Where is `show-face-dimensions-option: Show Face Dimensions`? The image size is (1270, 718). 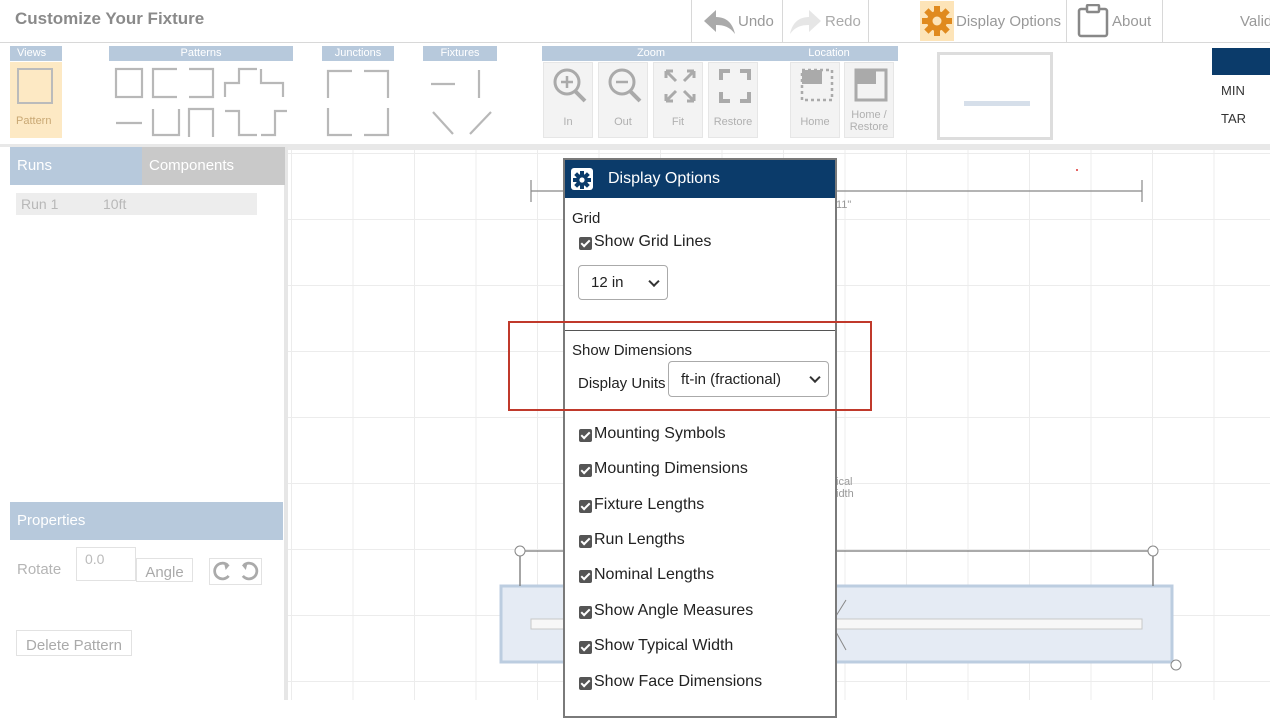
show-face-dimensions-option: Show Face Dimensions is located at coordinates (670, 682).